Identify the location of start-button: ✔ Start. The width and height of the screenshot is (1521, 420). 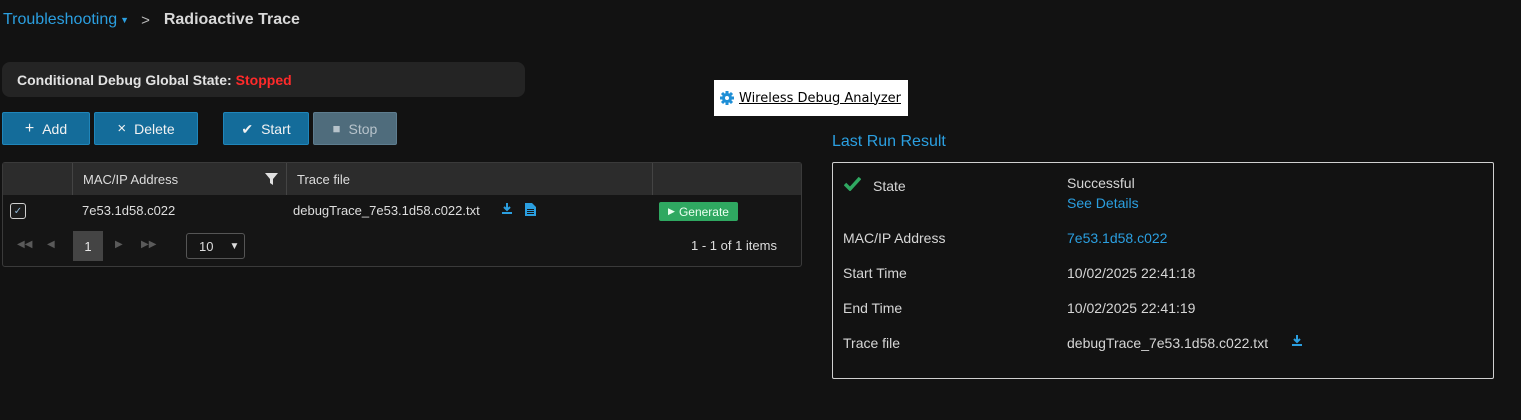
(266, 128).